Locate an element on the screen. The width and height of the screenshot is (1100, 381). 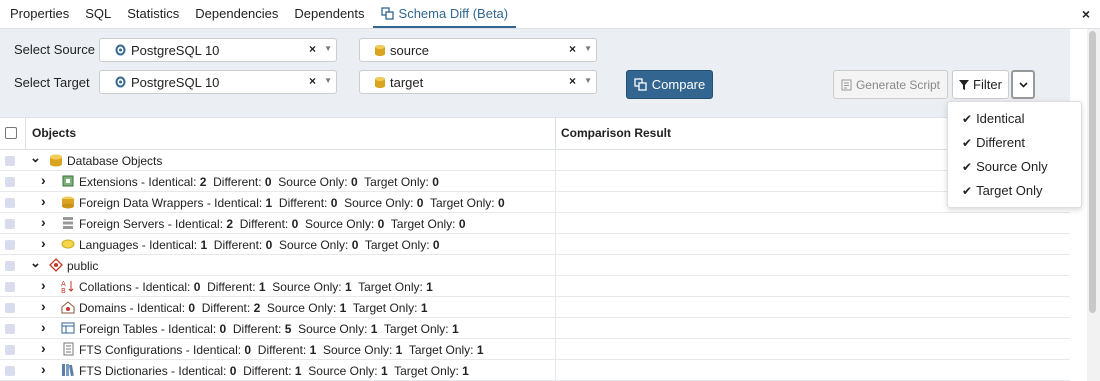
tree-row: ⌄ public is located at coordinates (535, 265).